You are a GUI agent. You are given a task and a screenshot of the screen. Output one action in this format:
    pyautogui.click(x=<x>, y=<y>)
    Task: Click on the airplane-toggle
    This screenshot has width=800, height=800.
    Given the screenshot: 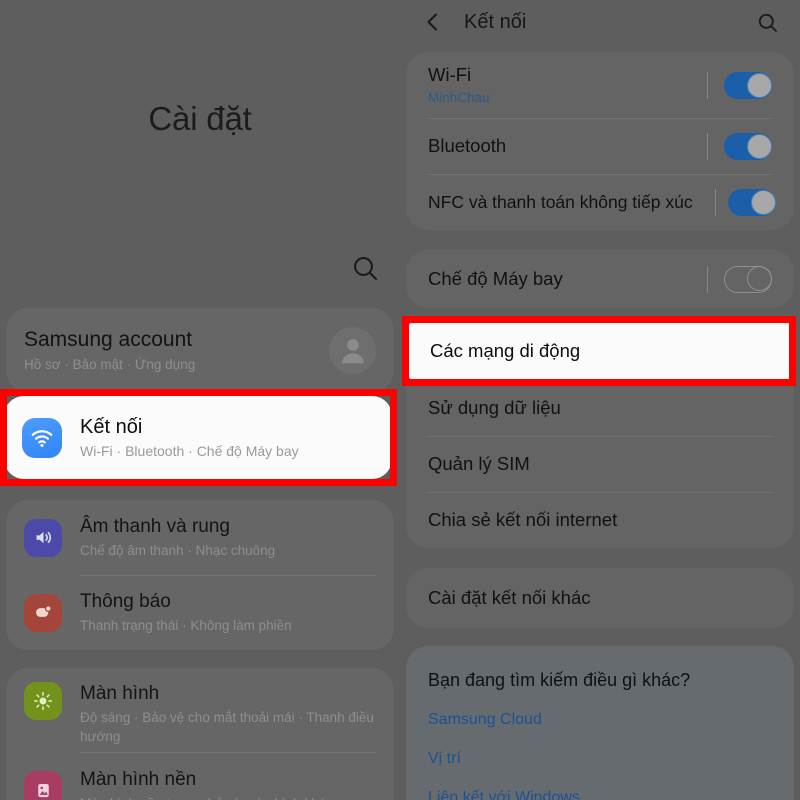 What is the action you would take?
    pyautogui.click(x=748, y=279)
    